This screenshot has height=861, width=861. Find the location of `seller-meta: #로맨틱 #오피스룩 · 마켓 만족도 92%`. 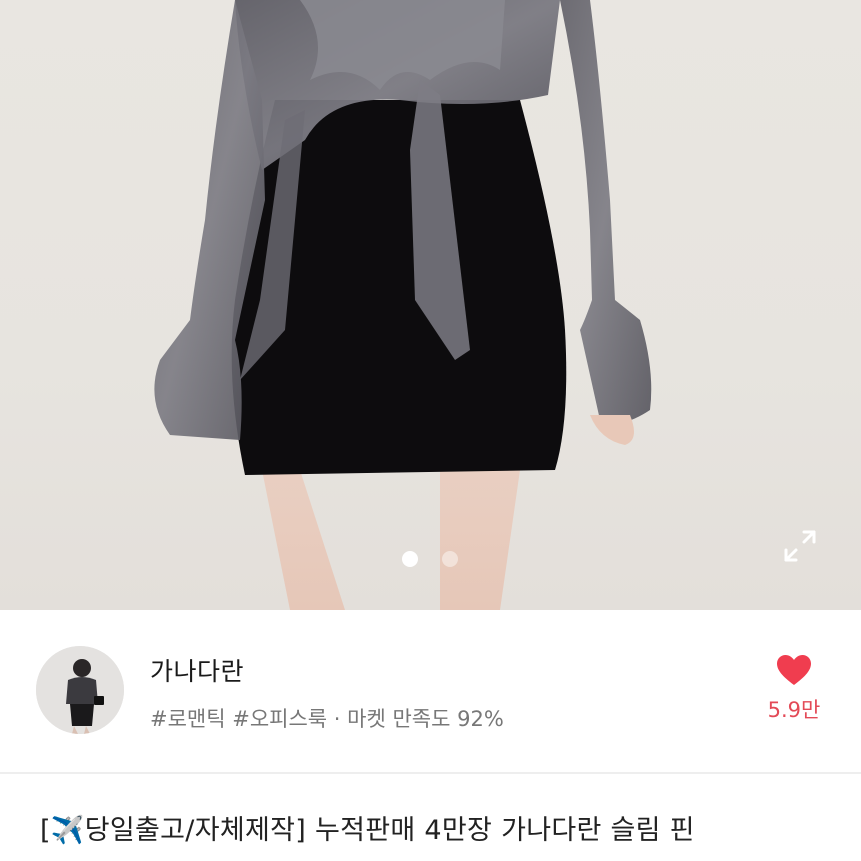

seller-meta: #로맨틱 #오피스룩 · 마켓 만족도 92% is located at coordinates (327, 718).